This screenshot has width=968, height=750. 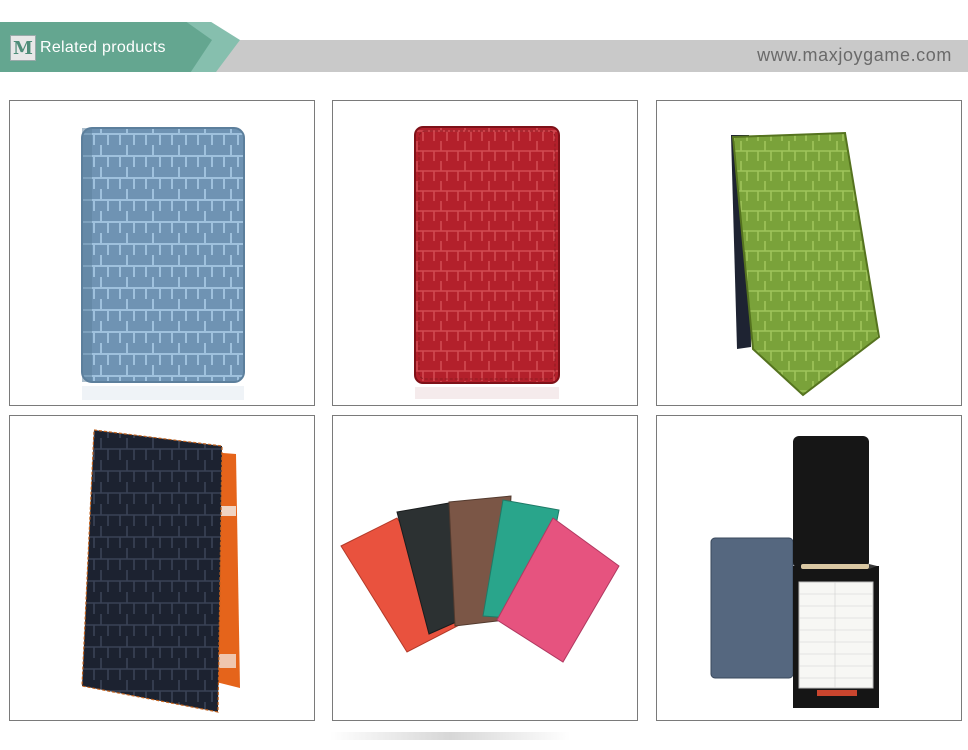 What do you see at coordinates (794, 572) in the screenshot?
I see `scorecard-holder-with-pencil-image` at bounding box center [794, 572].